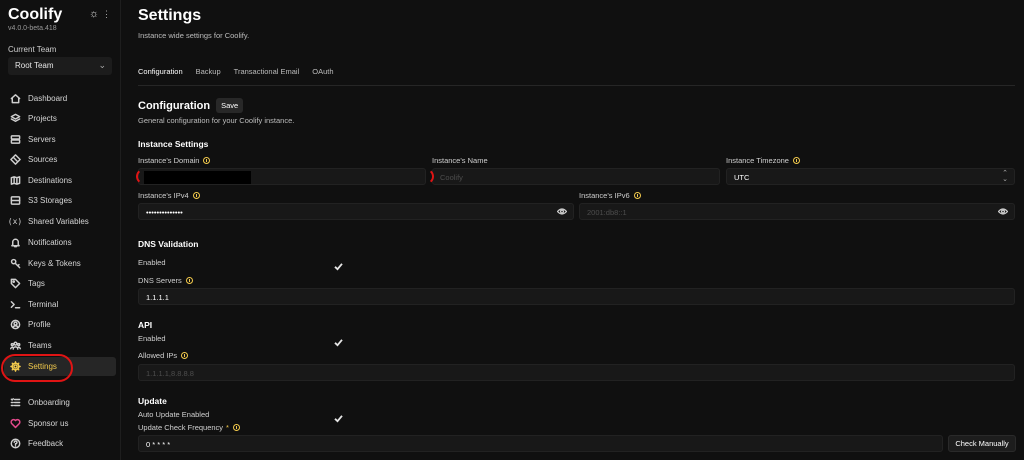 The width and height of the screenshot is (1024, 460). What do you see at coordinates (15, 367) in the screenshot?
I see `gear-icon` at bounding box center [15, 367].